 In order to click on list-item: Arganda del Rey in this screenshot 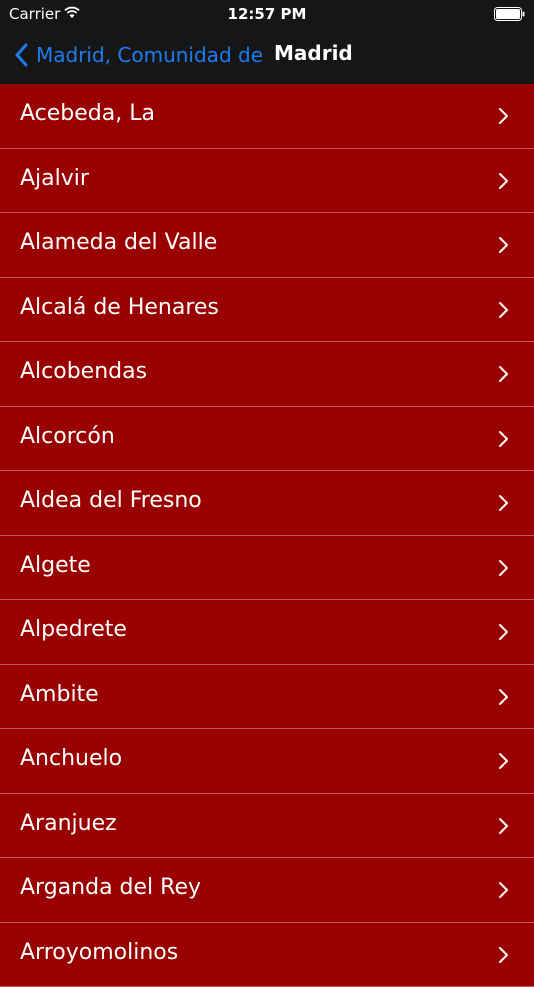, I will do `click(267, 890)`.